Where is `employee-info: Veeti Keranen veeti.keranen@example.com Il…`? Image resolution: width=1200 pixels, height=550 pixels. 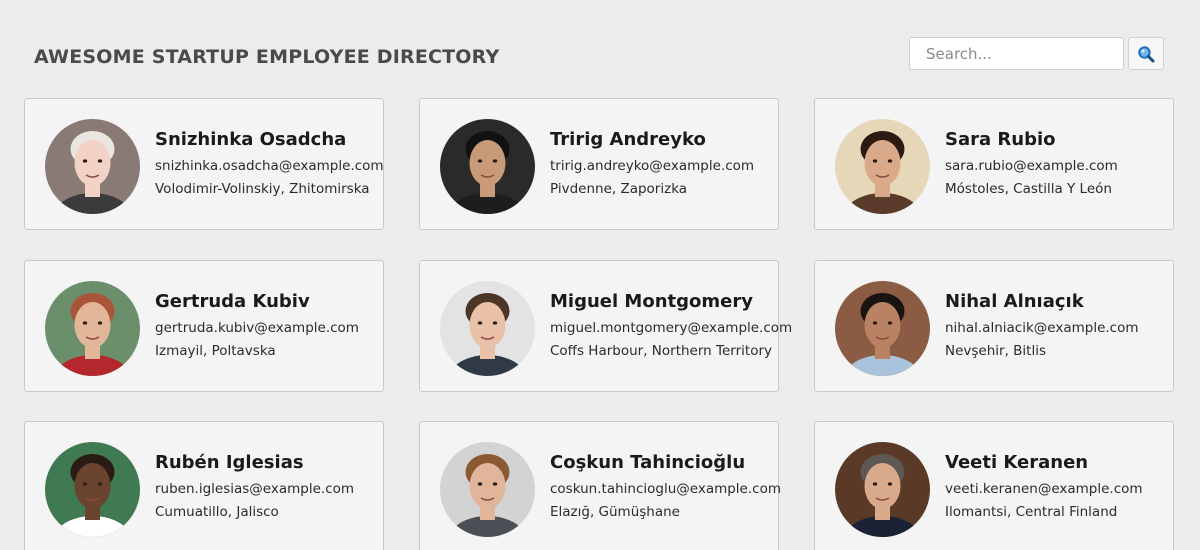
employee-info: Veeti Keranen veeti.keranen@example.com Il… is located at coordinates (1044, 486).